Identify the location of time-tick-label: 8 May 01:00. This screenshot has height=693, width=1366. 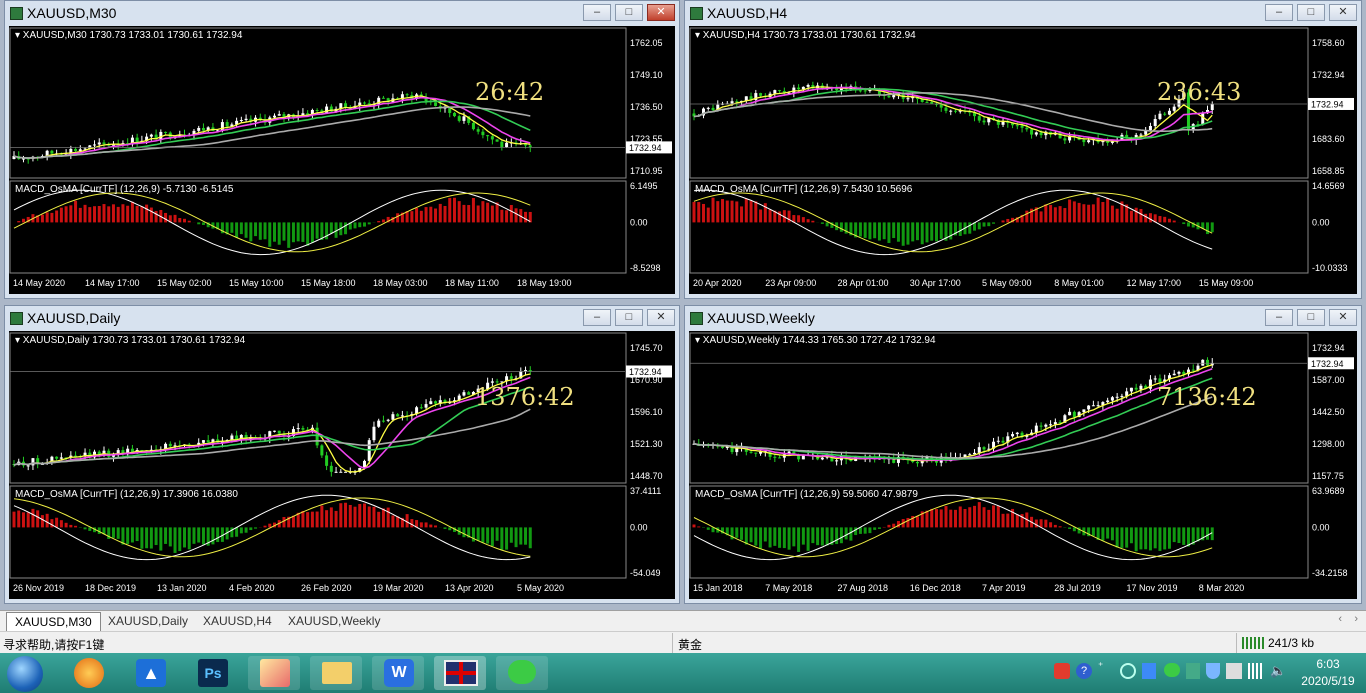
(1079, 283).